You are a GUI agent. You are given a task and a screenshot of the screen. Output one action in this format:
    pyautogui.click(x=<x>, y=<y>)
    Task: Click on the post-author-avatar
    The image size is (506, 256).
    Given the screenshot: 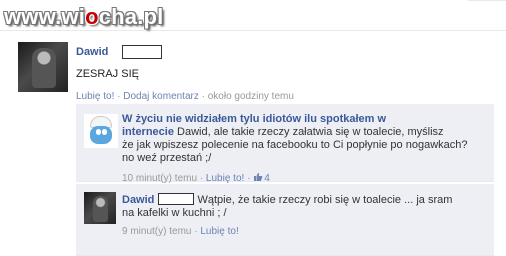 What is the action you would take?
    pyautogui.click(x=43, y=67)
    